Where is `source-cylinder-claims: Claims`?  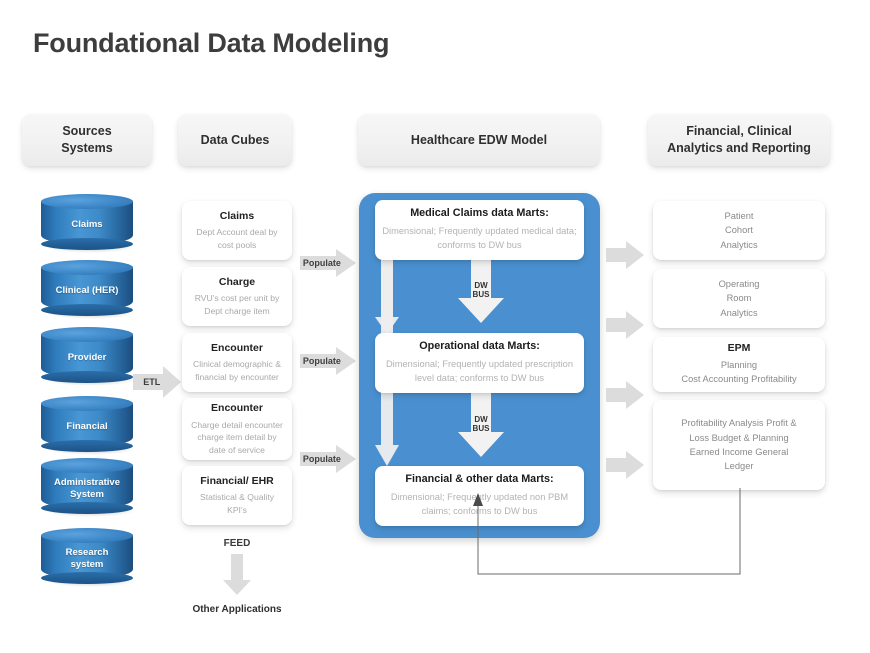
source-cylinder-claims: Claims is located at coordinates (88, 223).